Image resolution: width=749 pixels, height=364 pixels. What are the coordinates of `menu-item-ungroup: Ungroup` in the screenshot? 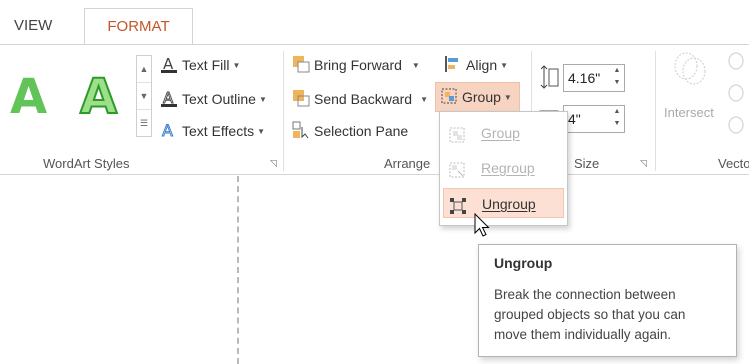 It's located at (503, 203).